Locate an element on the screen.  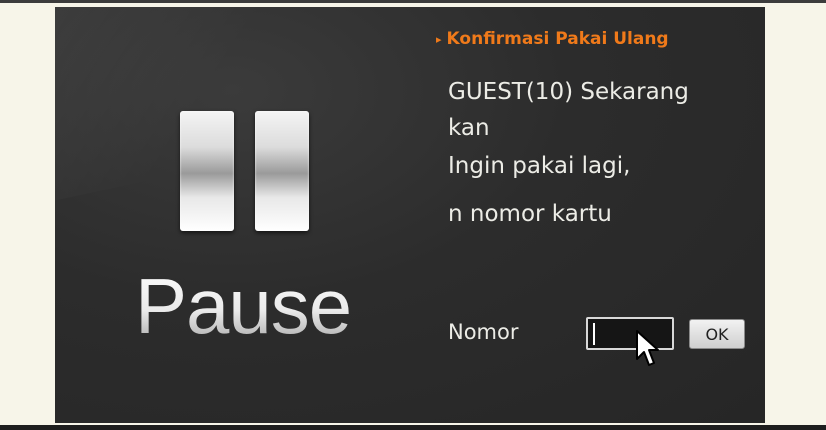
dialog-title-text: Konfirmasi Pakai Ulang is located at coordinates (557, 39).